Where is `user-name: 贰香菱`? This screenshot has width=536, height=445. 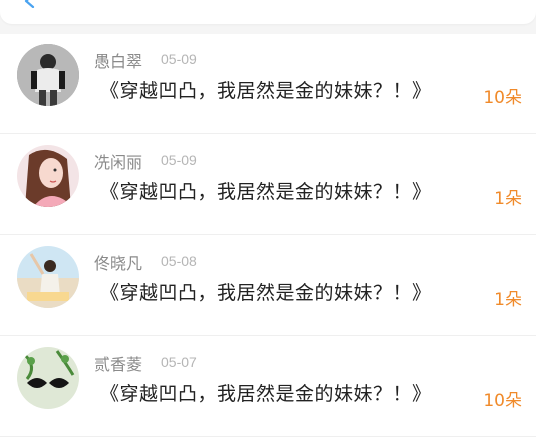
user-name: 贰香菱 is located at coordinates (118, 364).